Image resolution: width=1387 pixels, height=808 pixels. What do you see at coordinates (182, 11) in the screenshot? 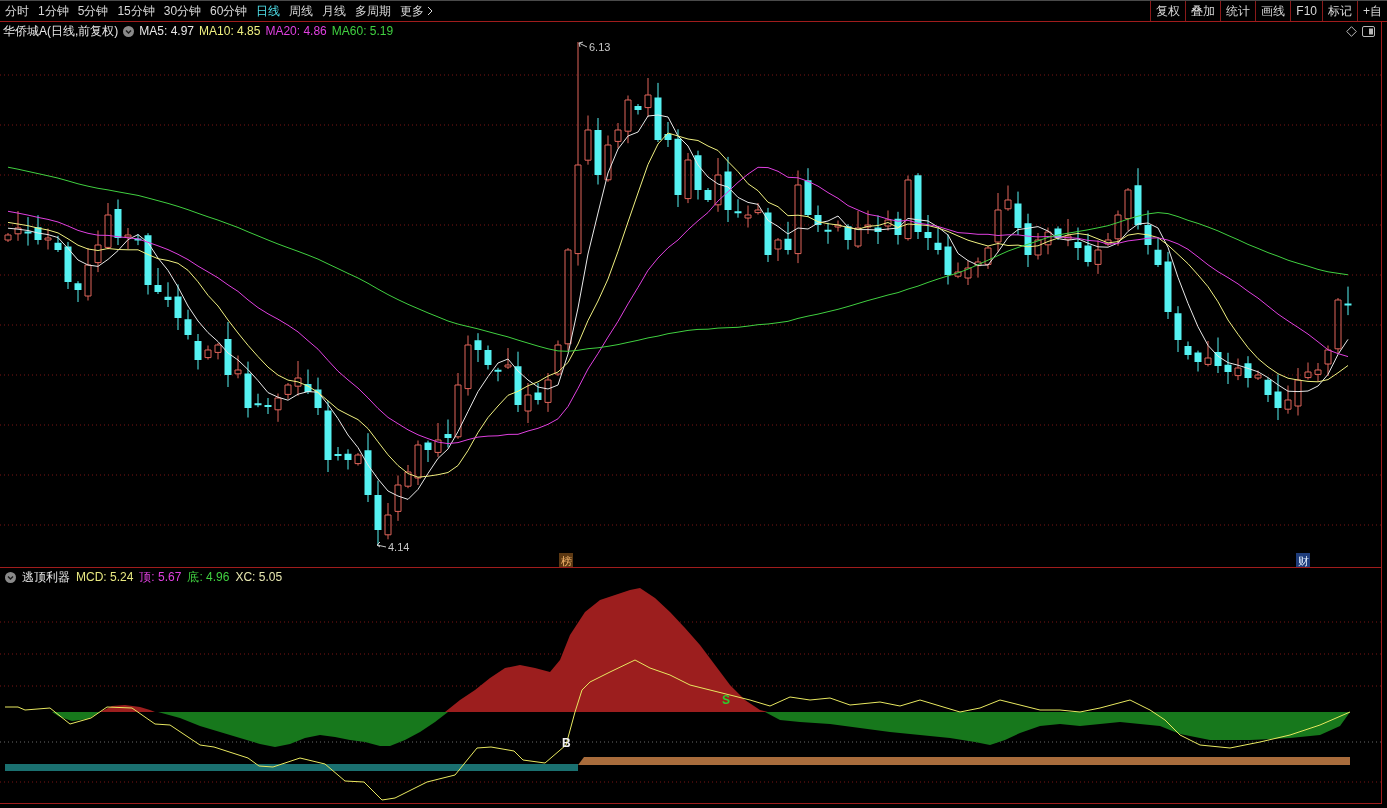
I see `period-tab: 30分钟` at bounding box center [182, 11].